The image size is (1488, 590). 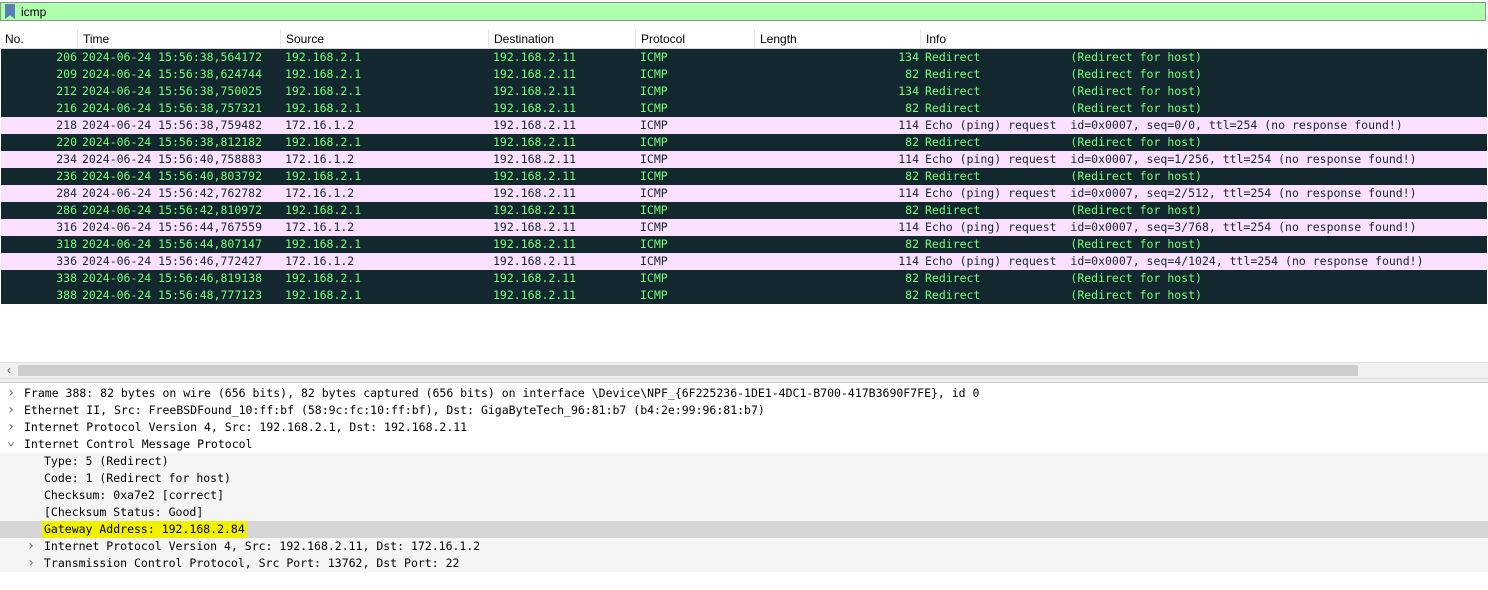 What do you see at coordinates (66, 210) in the screenshot?
I see `packet-number: 286` at bounding box center [66, 210].